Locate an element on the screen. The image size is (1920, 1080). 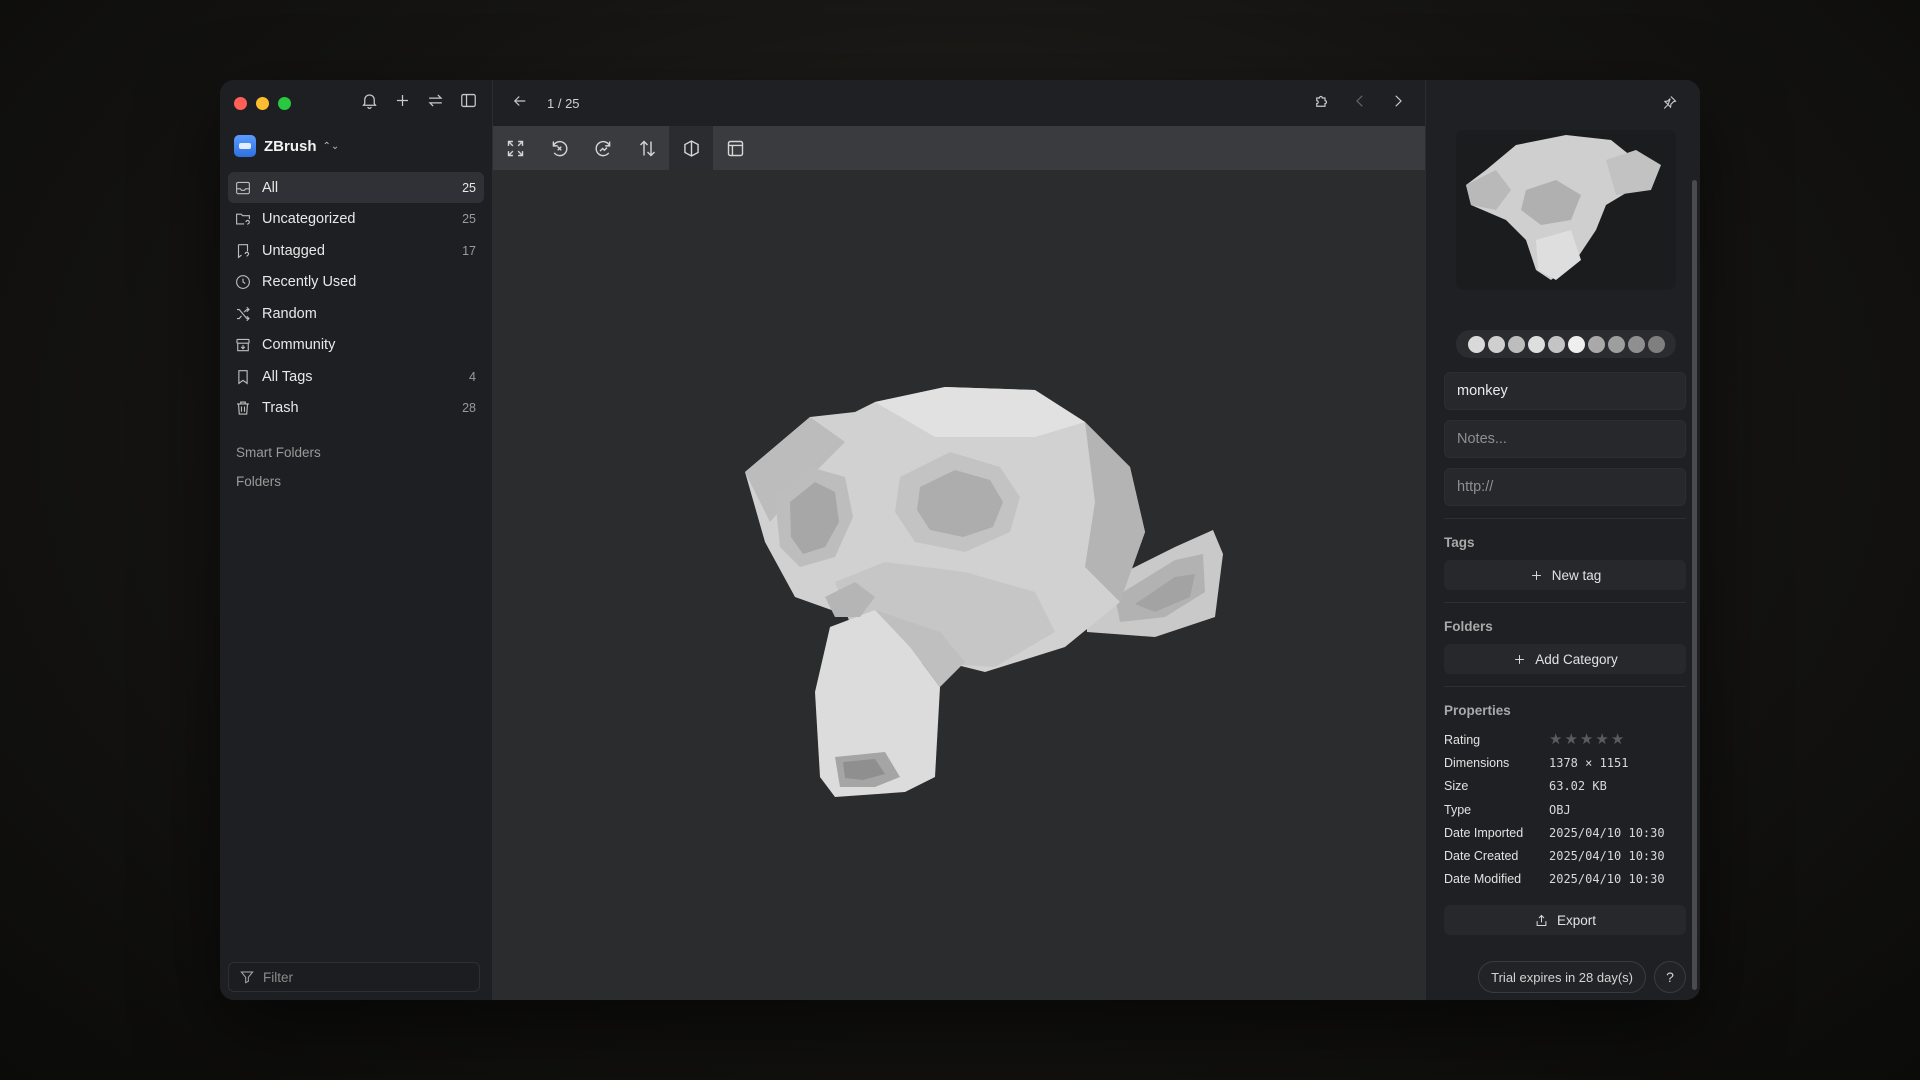
monkey-model is located at coordinates (995, 592).